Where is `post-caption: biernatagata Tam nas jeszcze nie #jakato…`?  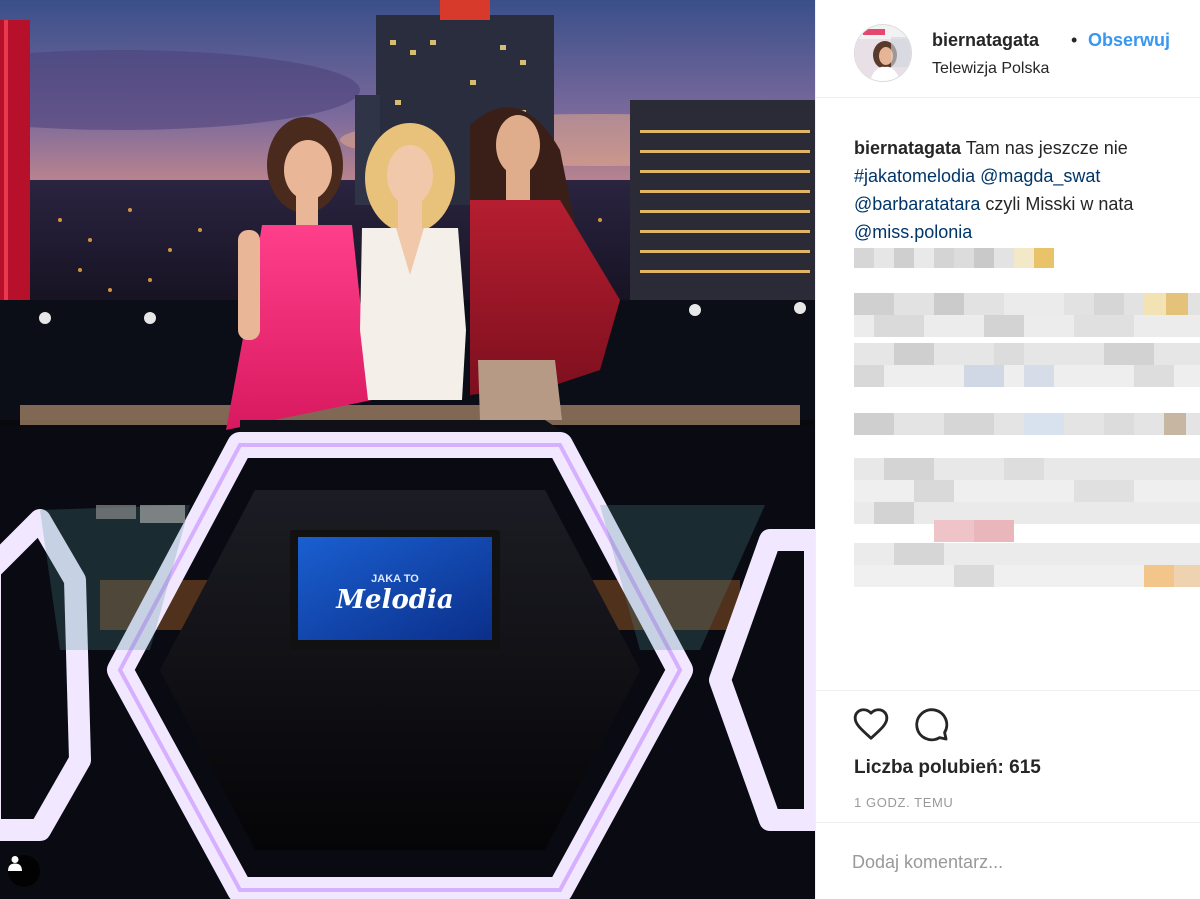
post-caption: biernatagata Tam nas jeszcze nie #jakato… is located at coordinates (1027, 190).